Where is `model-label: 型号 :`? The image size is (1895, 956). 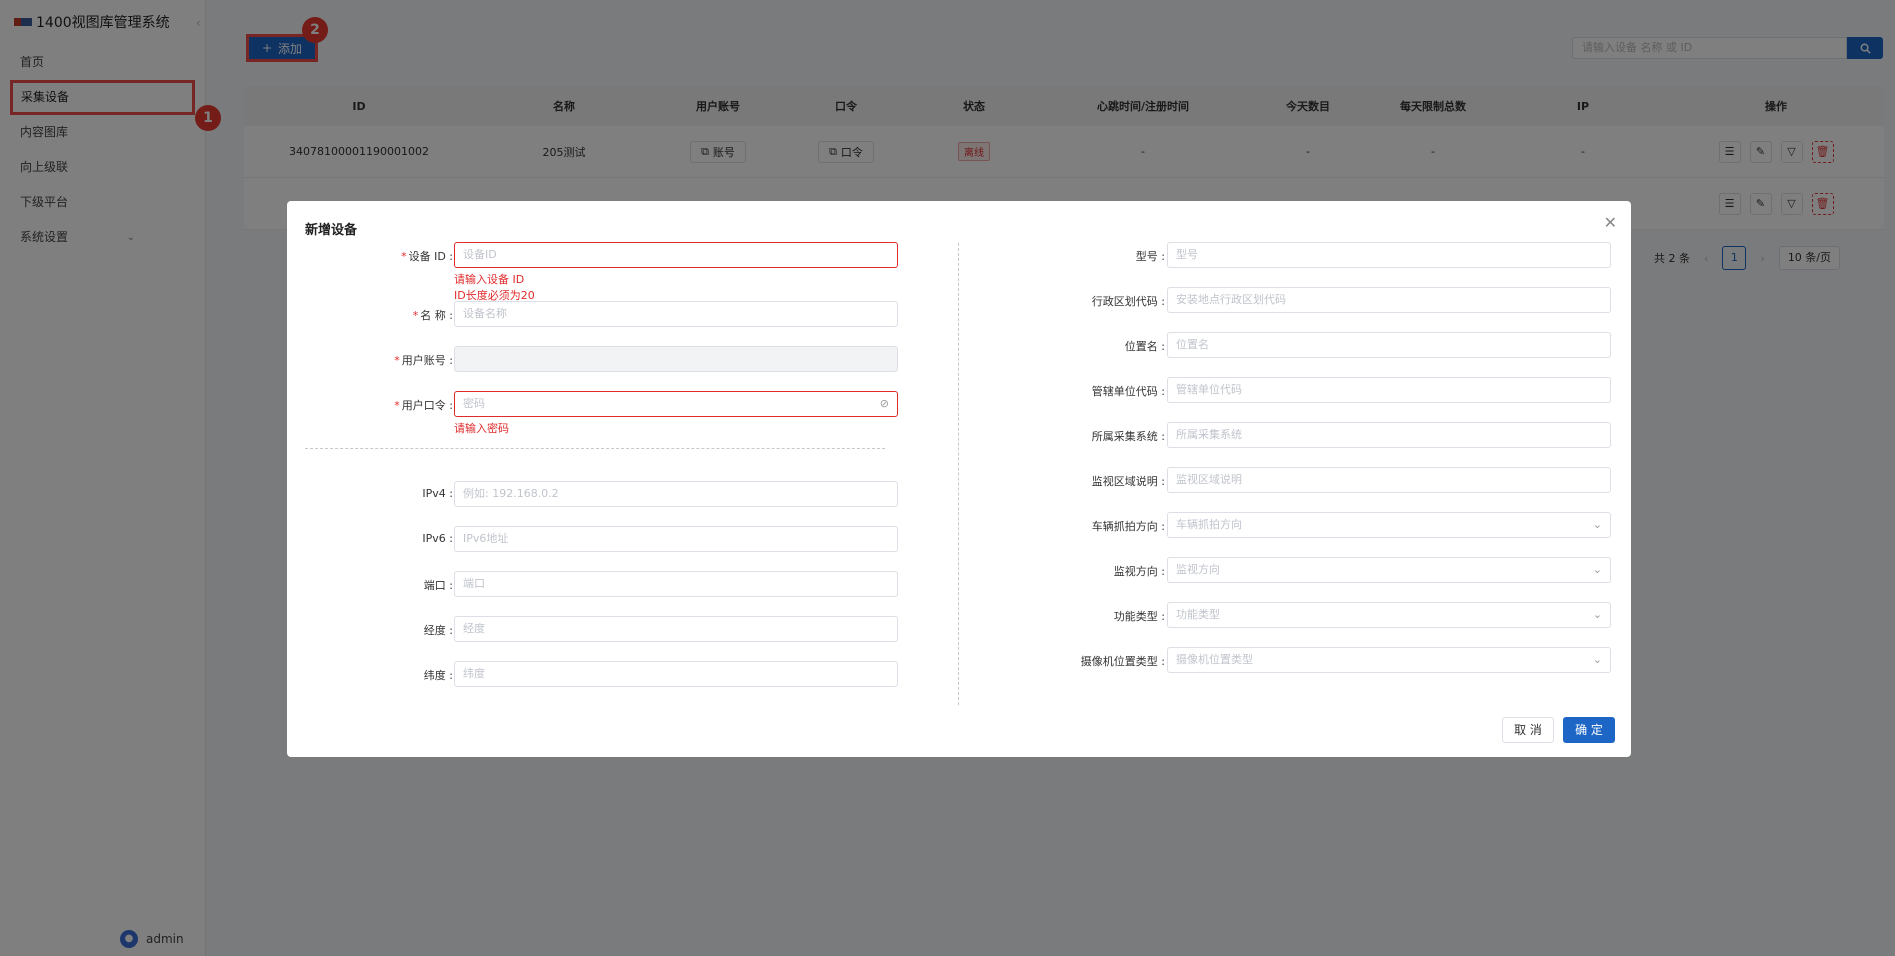
model-label: 型号 : is located at coordinates (1150, 256).